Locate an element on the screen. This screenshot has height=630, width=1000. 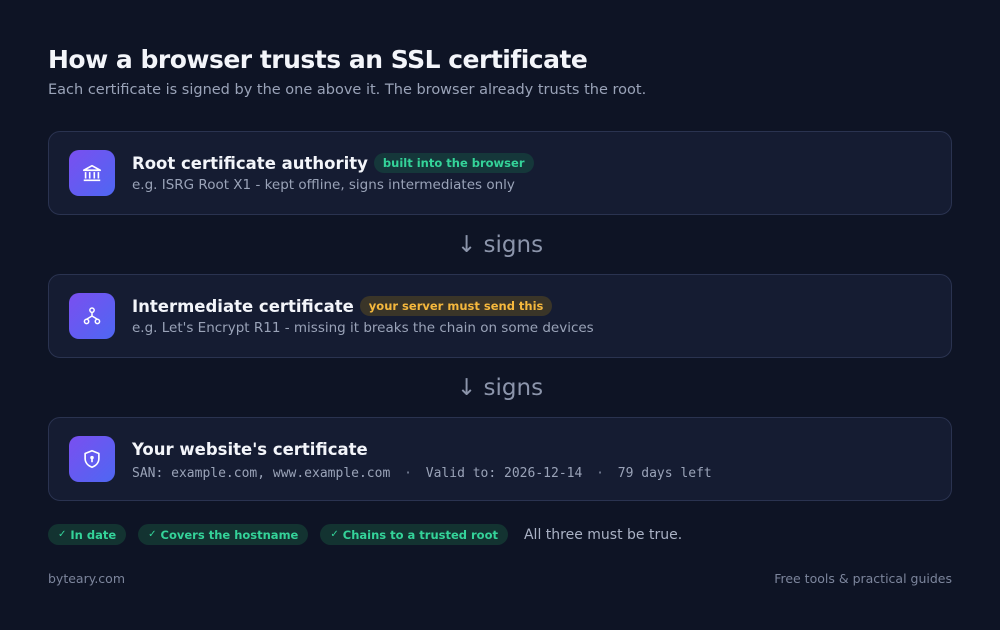
signs-connector-2: ↓ signs is located at coordinates (500, 388).